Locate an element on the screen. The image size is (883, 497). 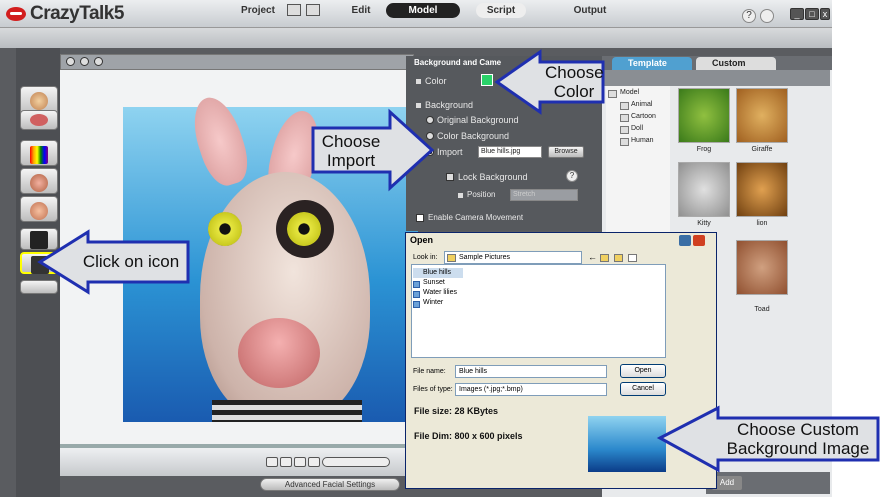
choose-custom-callout: Choose Custom Background Image is located at coordinates (798, 439).